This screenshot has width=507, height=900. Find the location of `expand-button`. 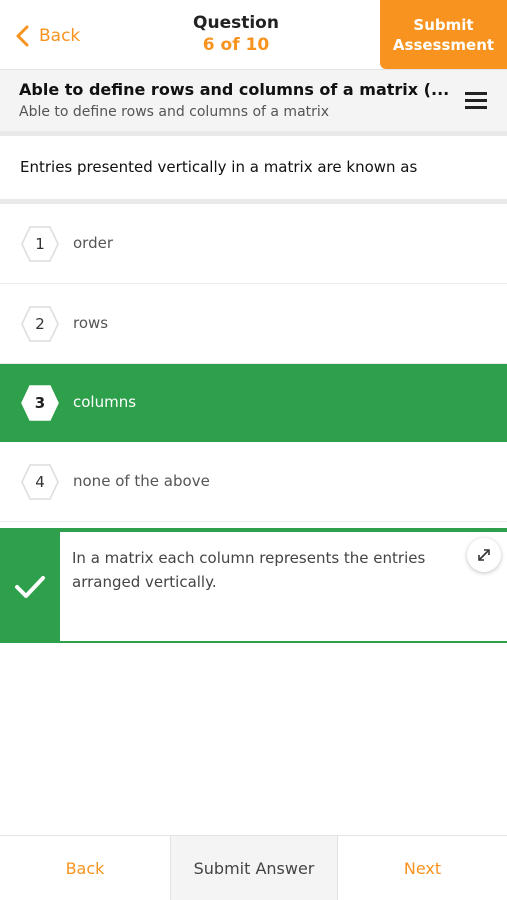

expand-button is located at coordinates (484, 555).